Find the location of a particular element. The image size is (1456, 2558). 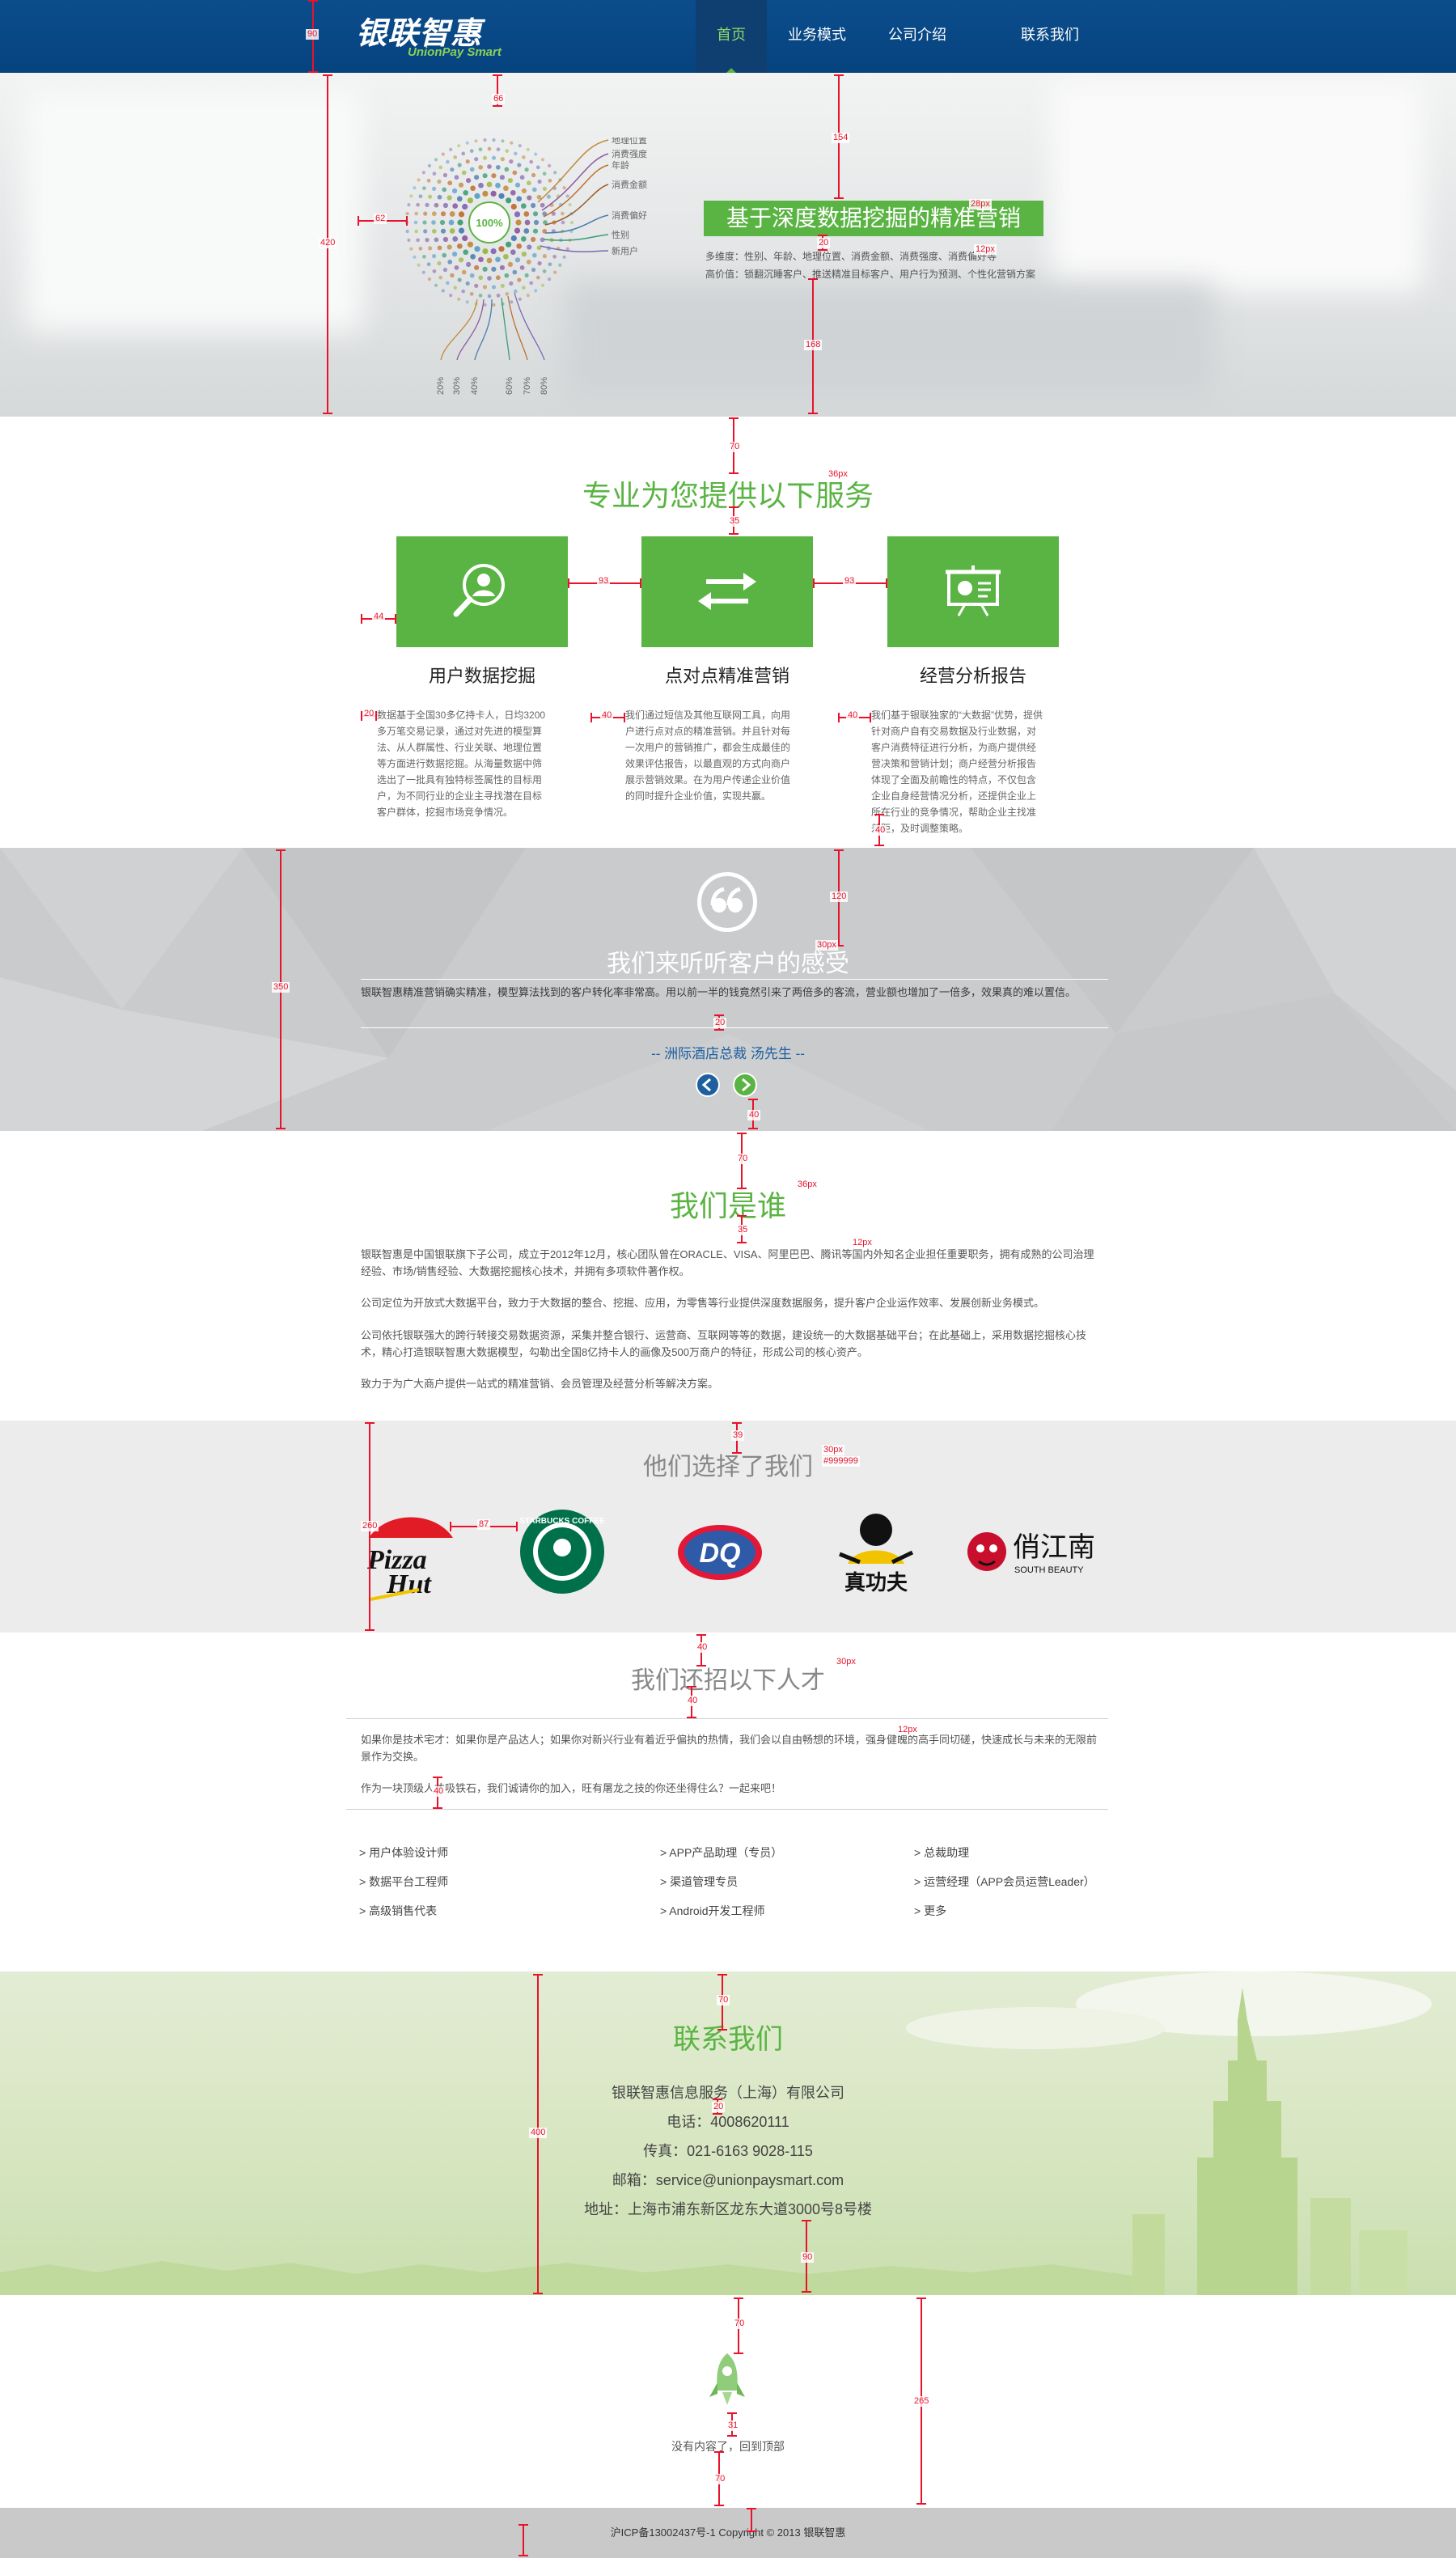

rocket-icon is located at coordinates (727, 2382).